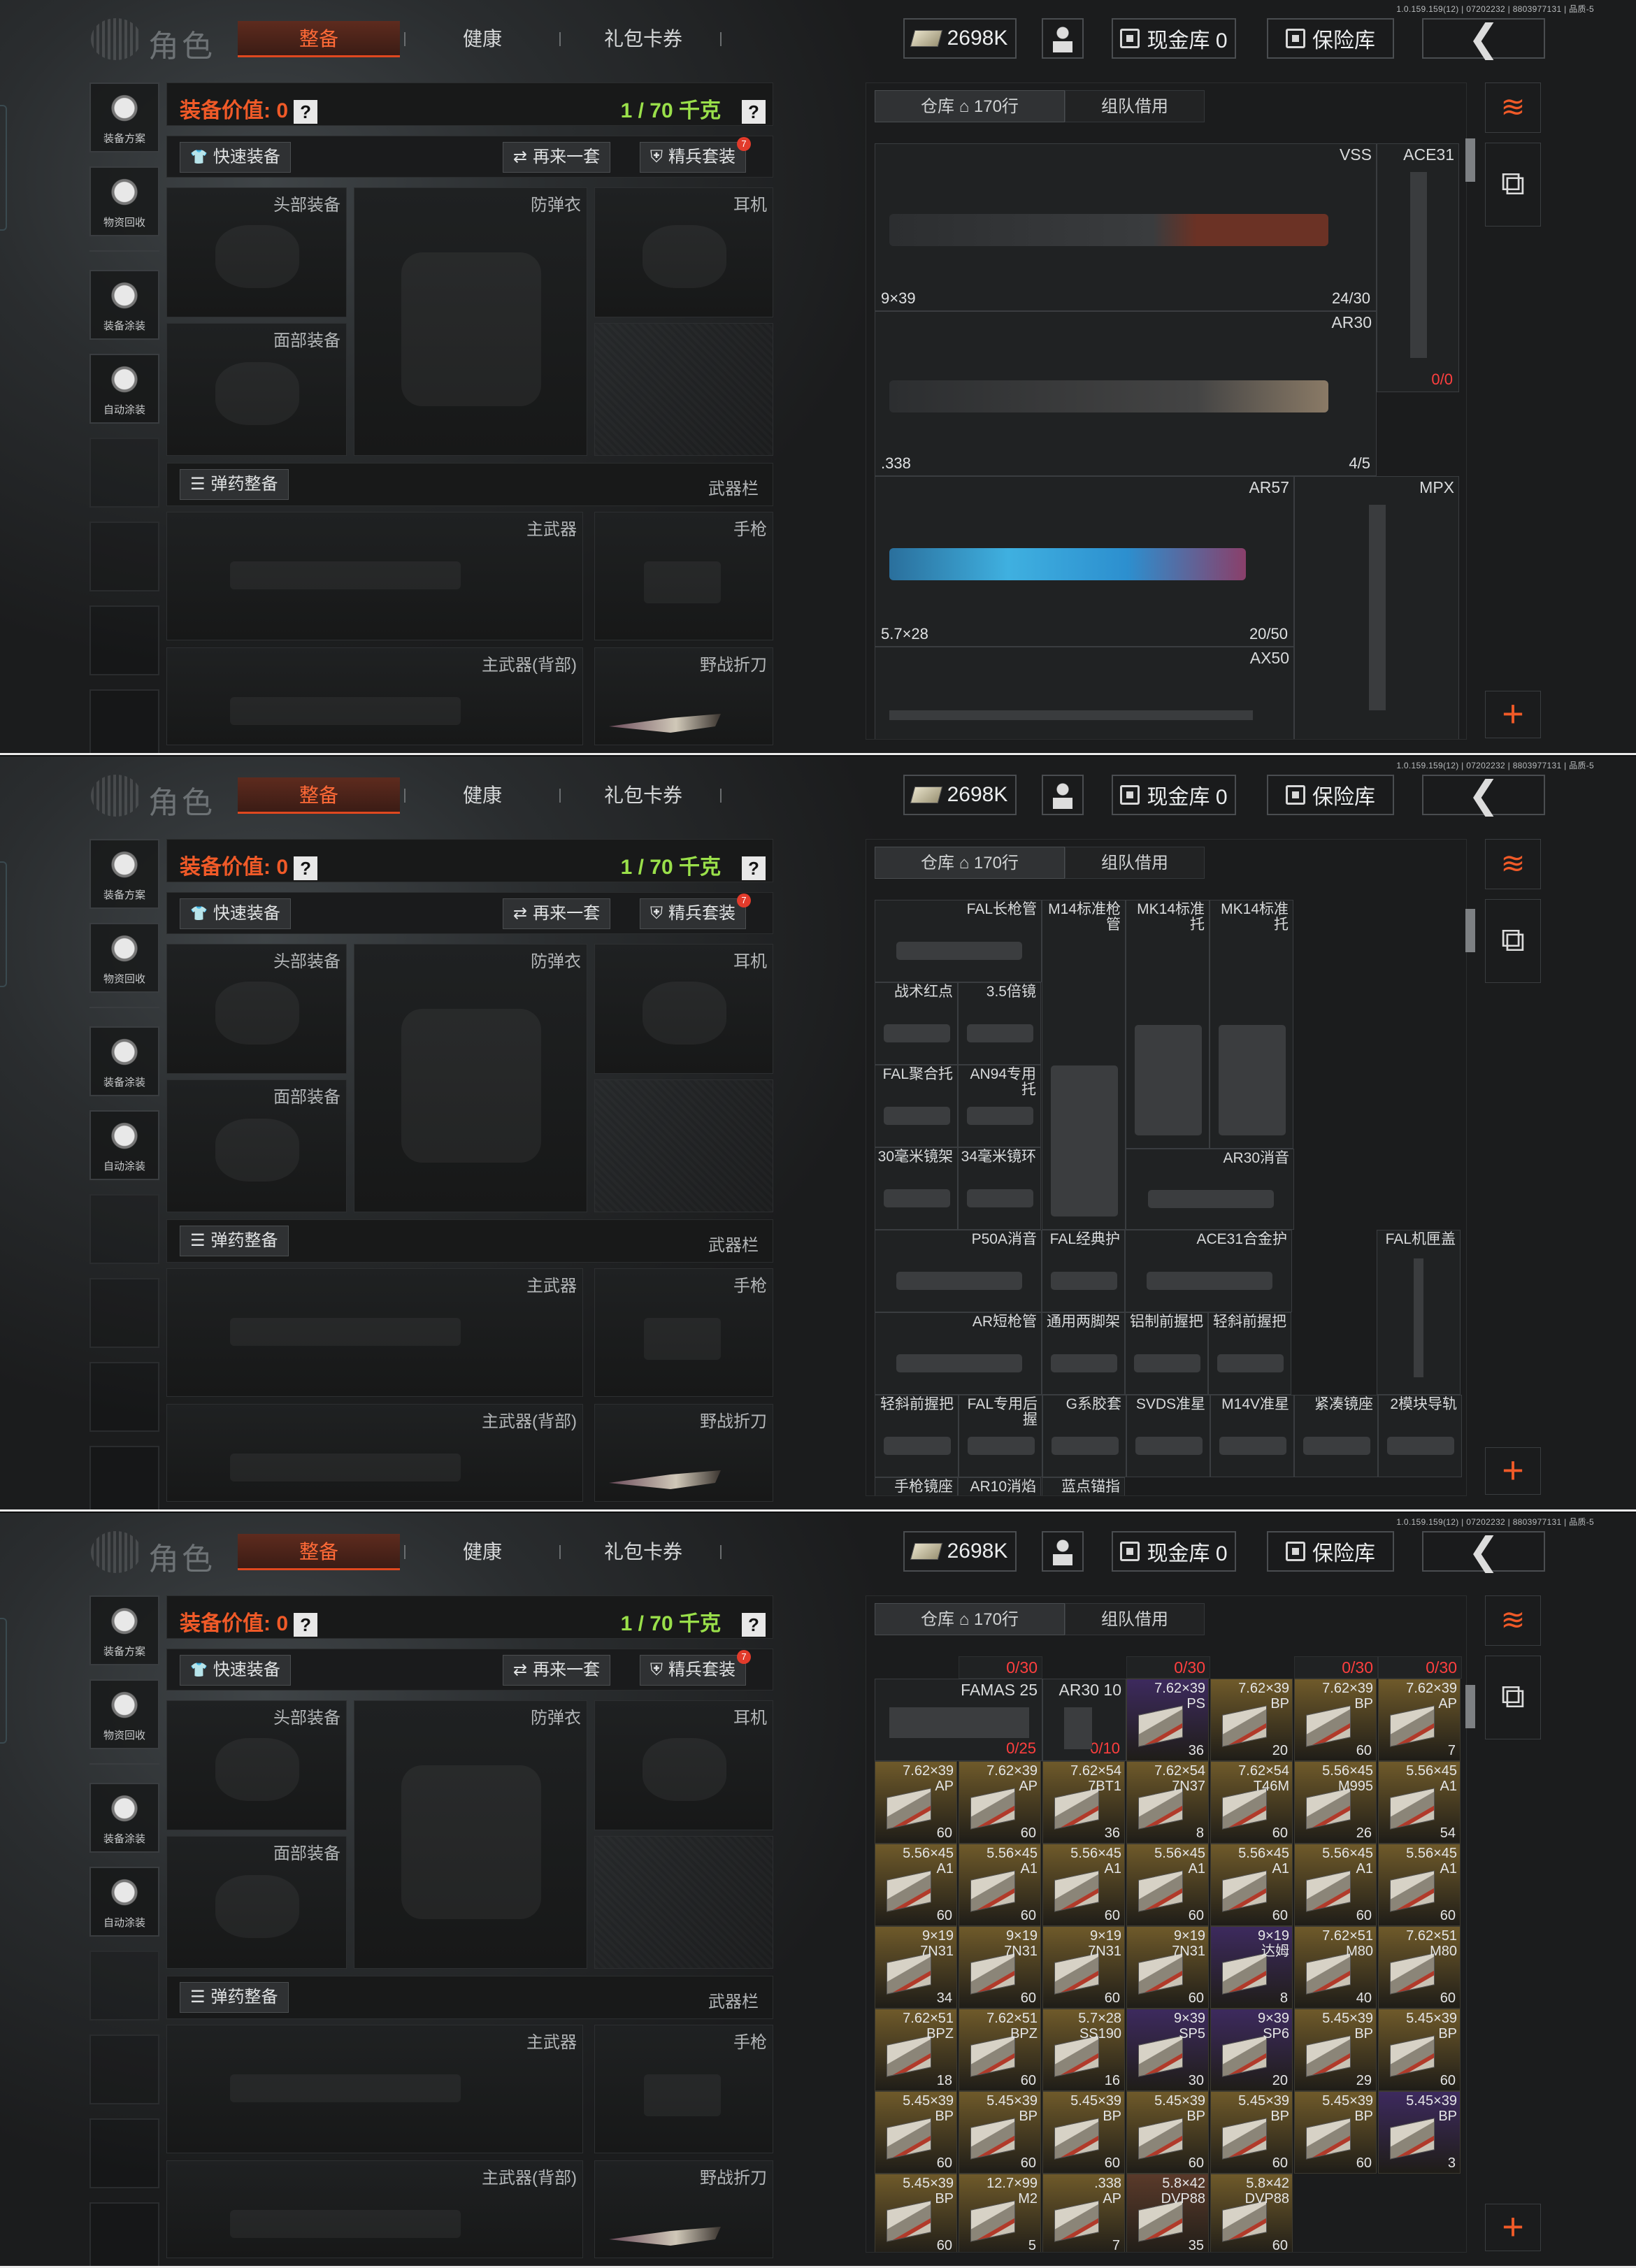 The image size is (1636, 2268). What do you see at coordinates (1167, 2050) in the screenshot?
I see `ammo-item: 9×39 SP5 30` at bounding box center [1167, 2050].